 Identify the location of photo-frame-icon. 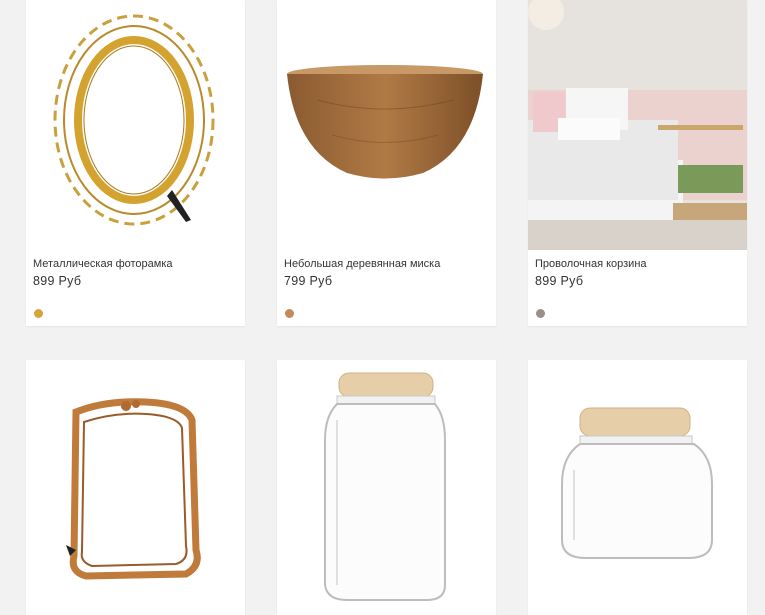
(134, 120).